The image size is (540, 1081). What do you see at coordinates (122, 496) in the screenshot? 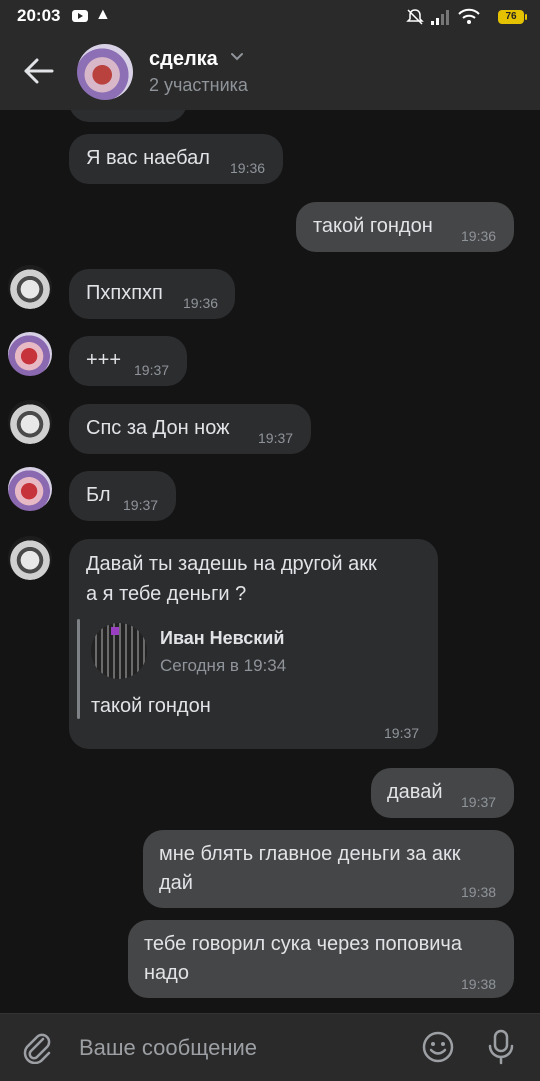
I see `message-bubble: Бл 19:37` at bounding box center [122, 496].